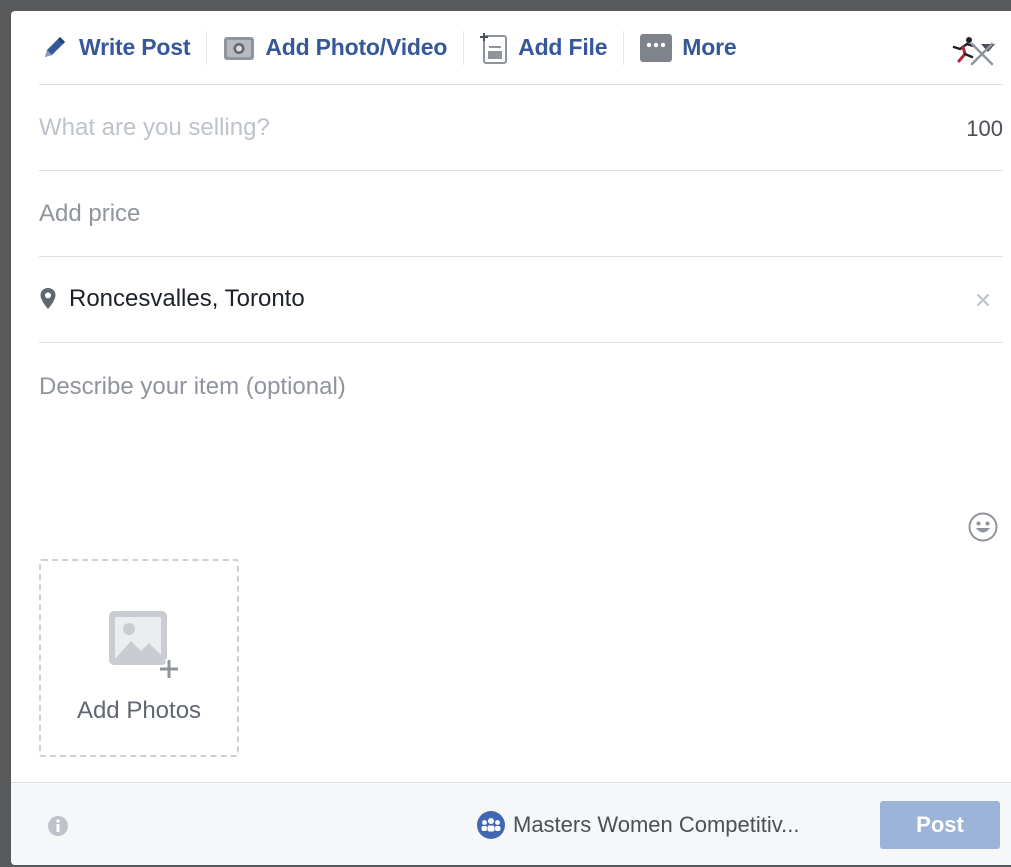  Describe the element at coordinates (464, 128) in the screenshot. I see `item-title-input` at that location.